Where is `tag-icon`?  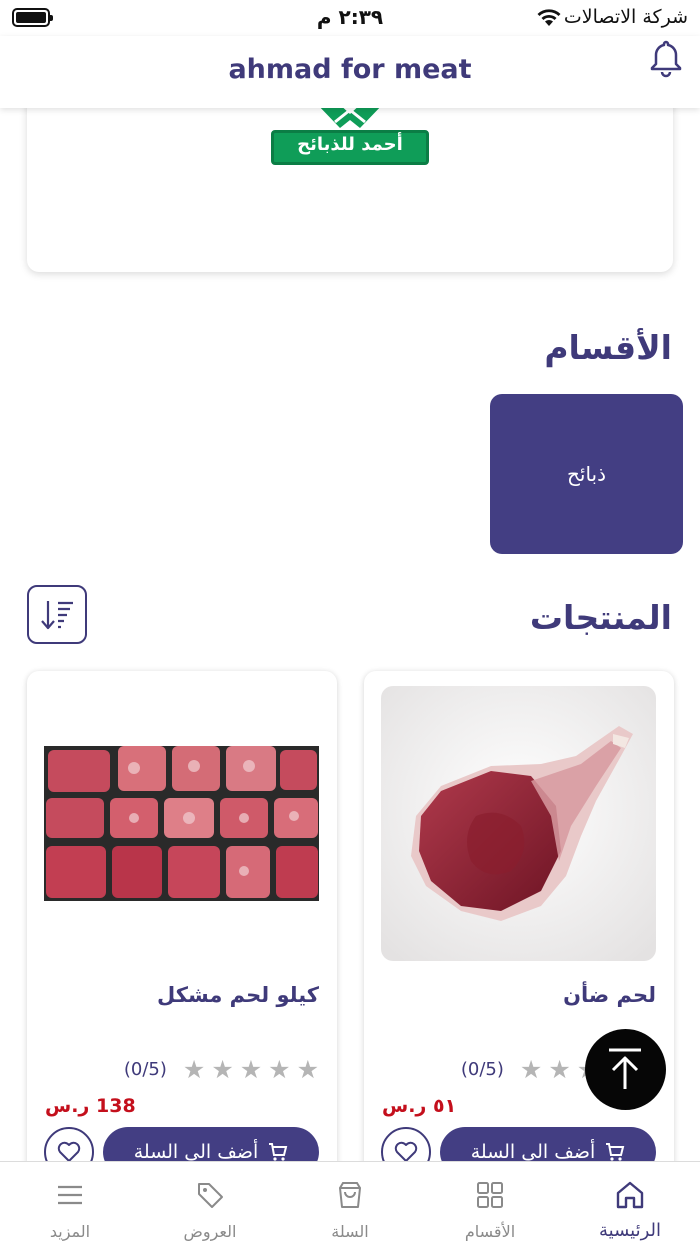
tag-icon is located at coordinates (210, 1195).